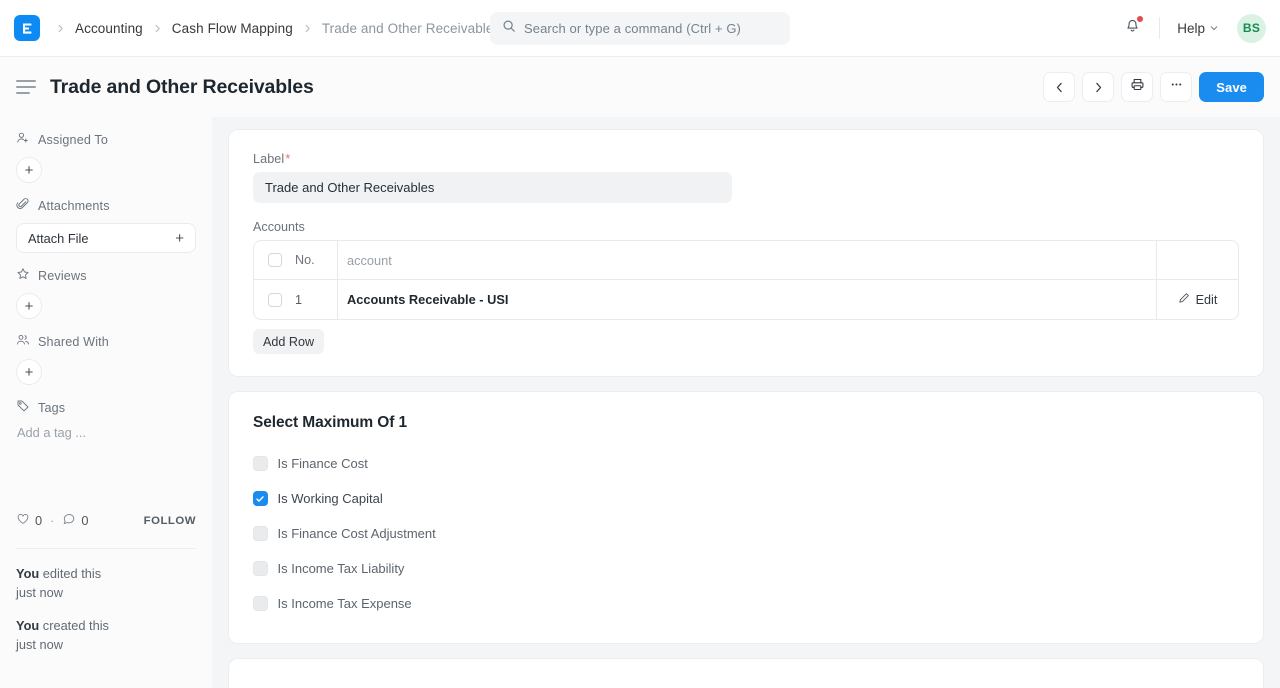 This screenshot has width=1280, height=688. I want to click on assigned-to-header: Assigned To, so click(106, 139).